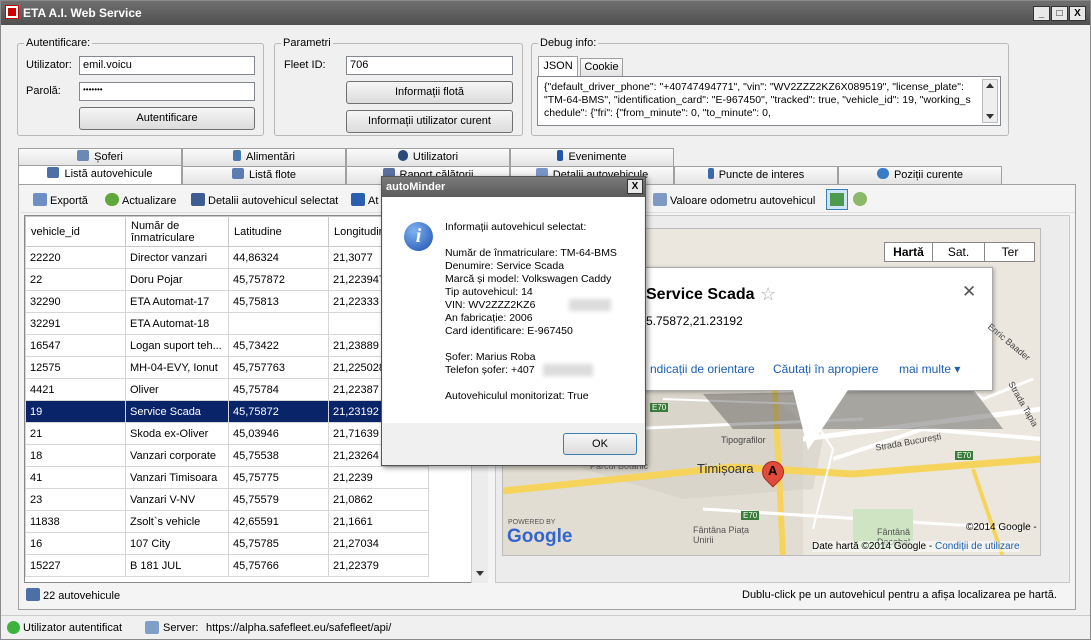 The image size is (1091, 640). What do you see at coordinates (920, 175) in the screenshot?
I see `tab-current-positions: Poziții curente` at bounding box center [920, 175].